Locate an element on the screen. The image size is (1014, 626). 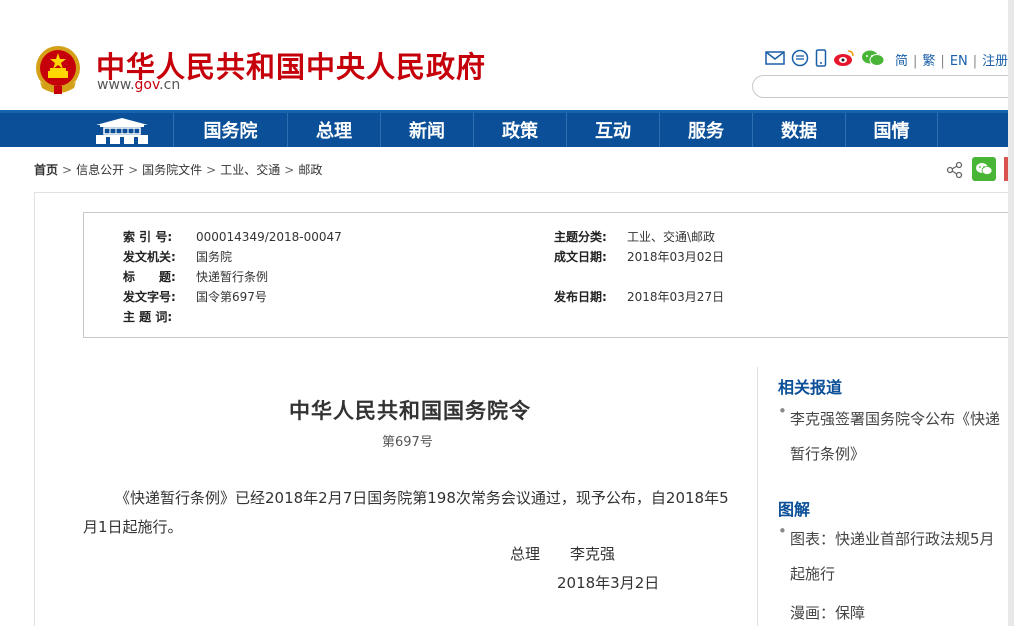
breadcrumb-industry-transport: 工业、交通 is located at coordinates (250, 170).